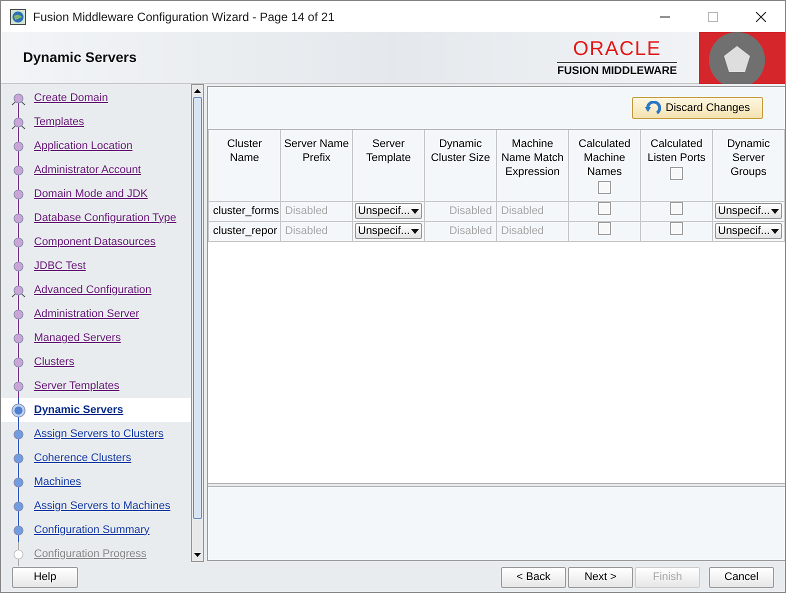 This screenshot has width=786, height=593. What do you see at coordinates (91, 194) in the screenshot?
I see `step-link: Domain Mode and JDK` at bounding box center [91, 194].